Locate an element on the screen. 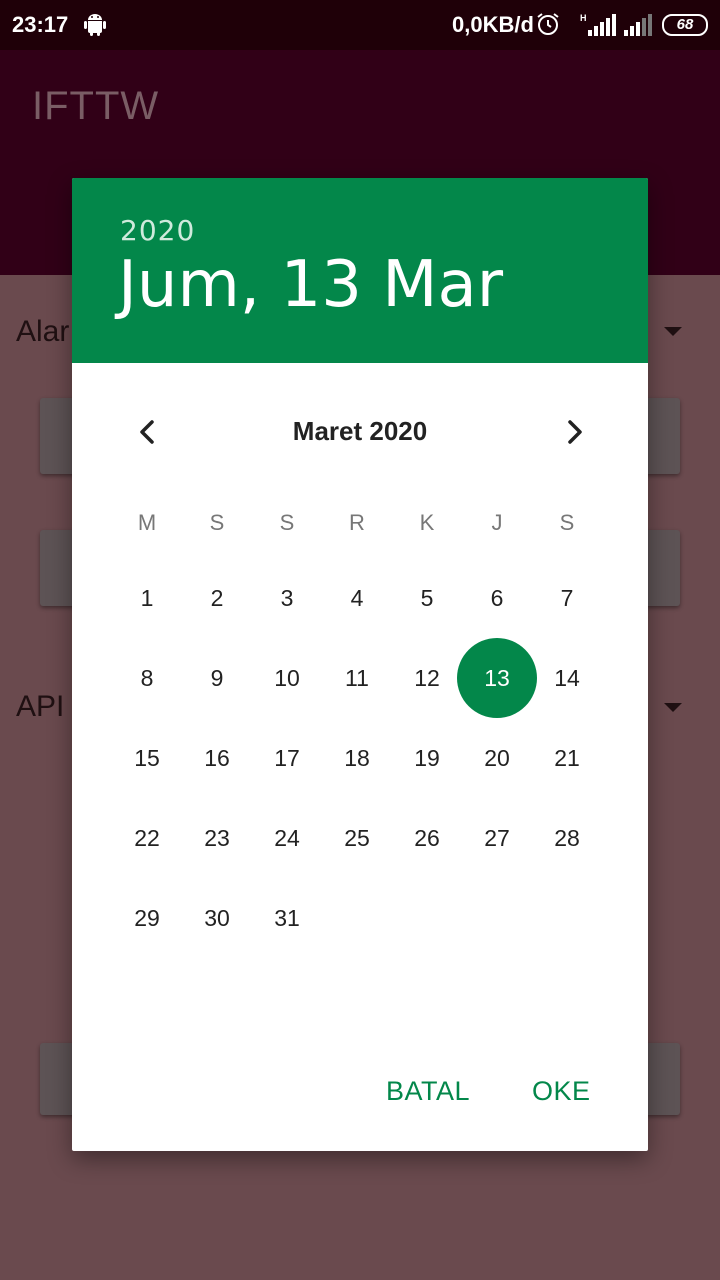 The height and width of the screenshot is (1280, 720). calendar-day-number: 28 is located at coordinates (567, 838).